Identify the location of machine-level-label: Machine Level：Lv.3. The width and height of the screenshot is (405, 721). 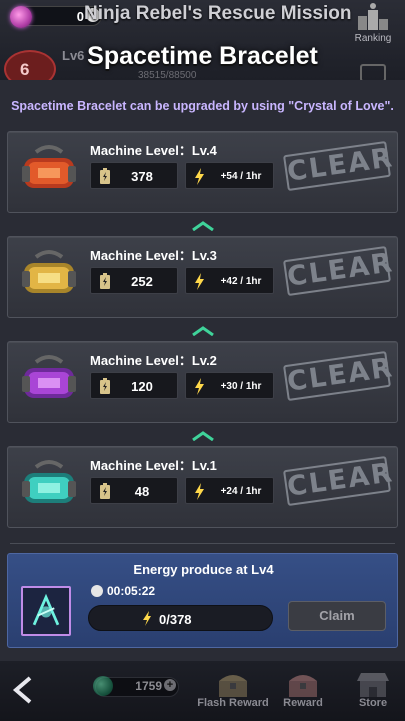
(153, 255).